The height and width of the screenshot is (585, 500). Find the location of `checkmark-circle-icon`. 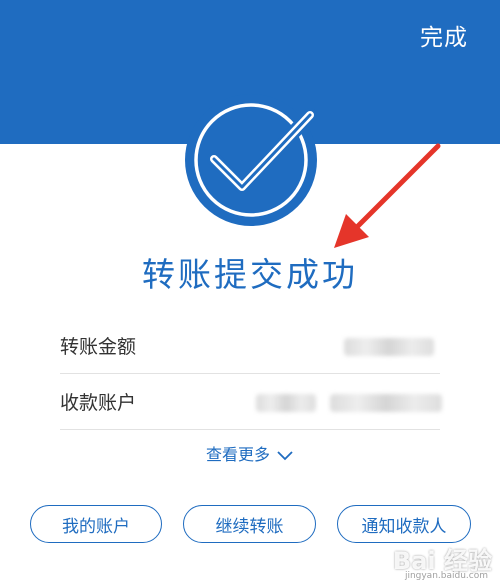

checkmark-circle-icon is located at coordinates (251, 160).